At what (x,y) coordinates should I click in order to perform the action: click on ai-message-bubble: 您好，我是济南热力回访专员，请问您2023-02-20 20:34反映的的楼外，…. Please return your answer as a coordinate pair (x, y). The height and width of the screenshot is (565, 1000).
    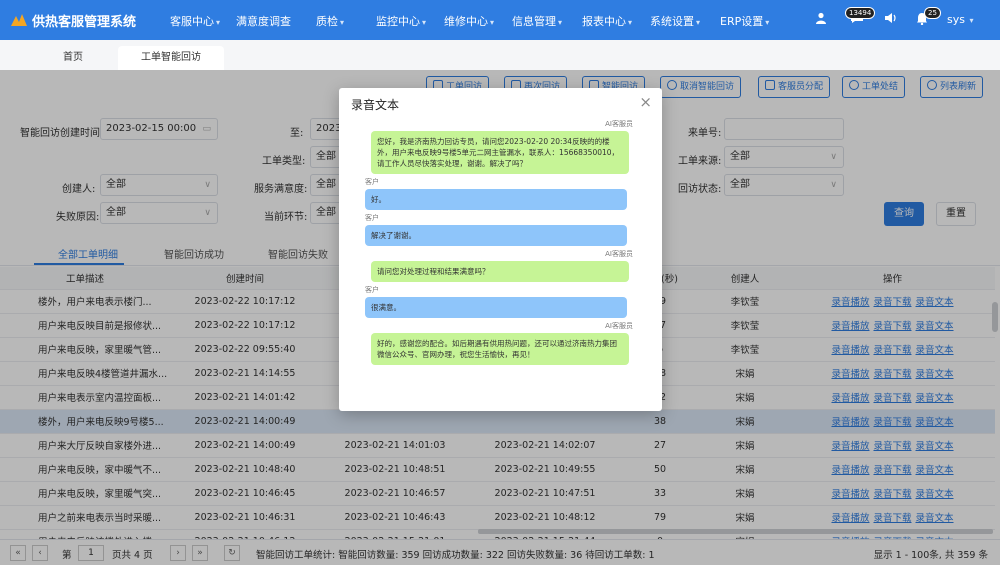
    Looking at the image, I should click on (500, 152).